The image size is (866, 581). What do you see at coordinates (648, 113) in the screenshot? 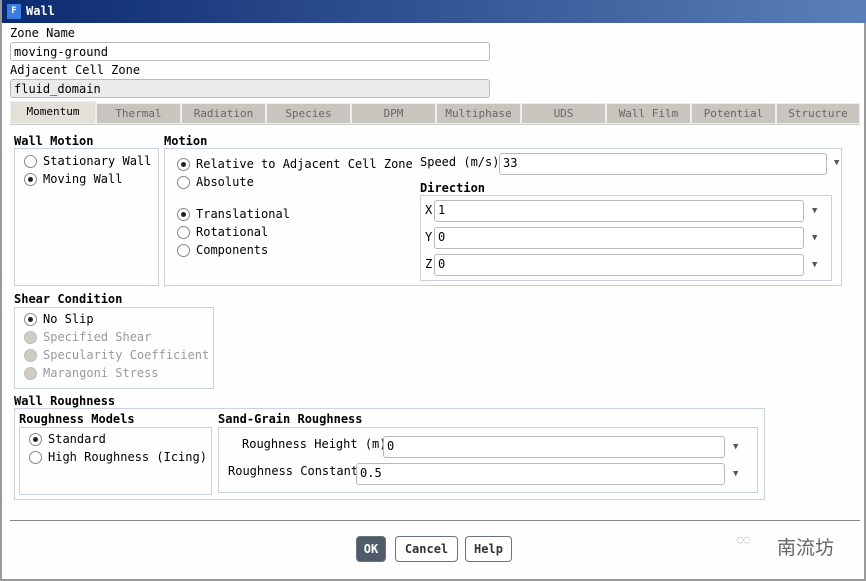
I see `tab-wall-film: Wall Film` at bounding box center [648, 113].